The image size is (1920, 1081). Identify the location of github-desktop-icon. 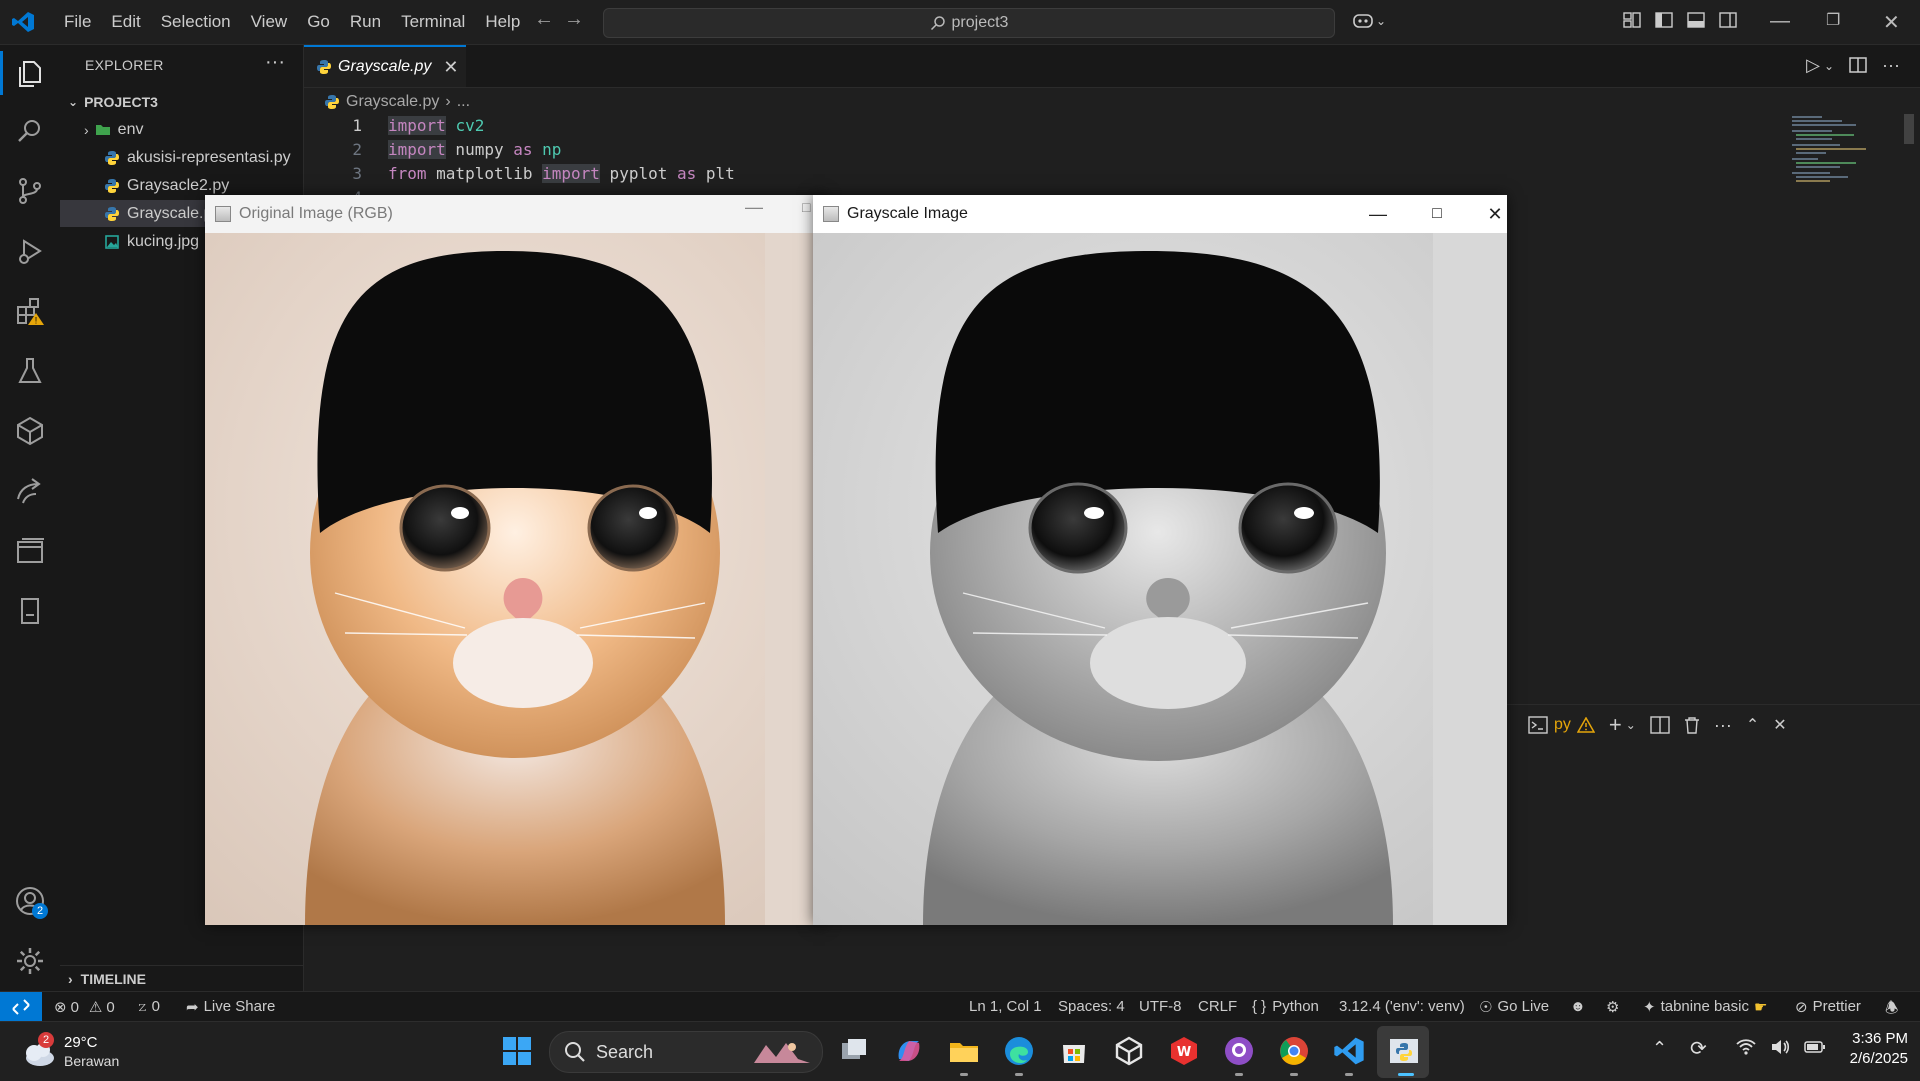
(1239, 1051).